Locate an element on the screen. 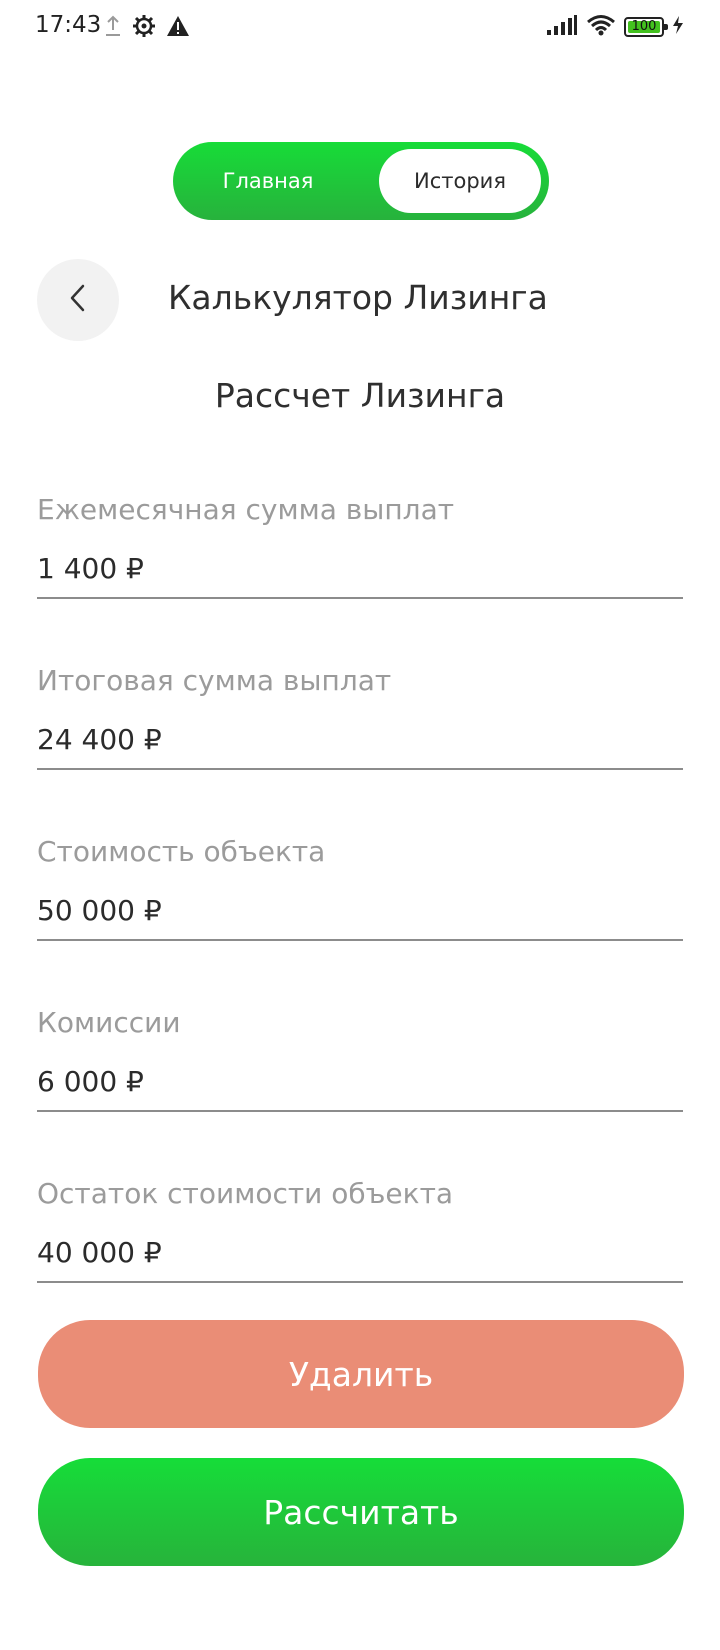 This screenshot has height=1650, width=720. delete-button: Удалить is located at coordinates (361, 1374).